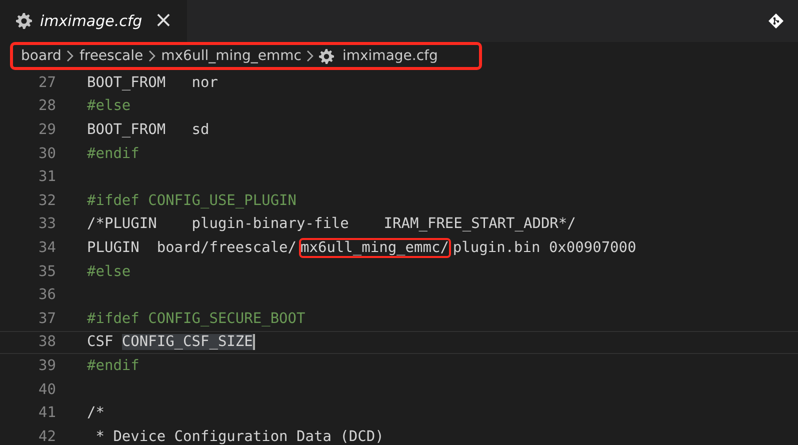  I want to click on editor-tab: imximage.cfg ×, so click(93, 21).